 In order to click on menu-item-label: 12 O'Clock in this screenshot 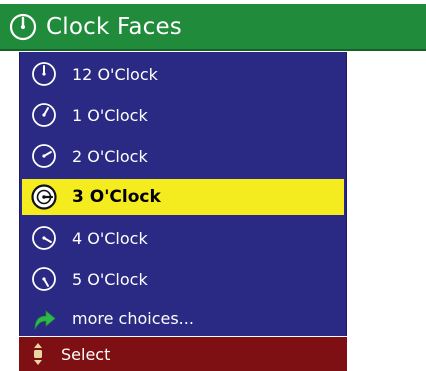, I will do `click(115, 74)`.